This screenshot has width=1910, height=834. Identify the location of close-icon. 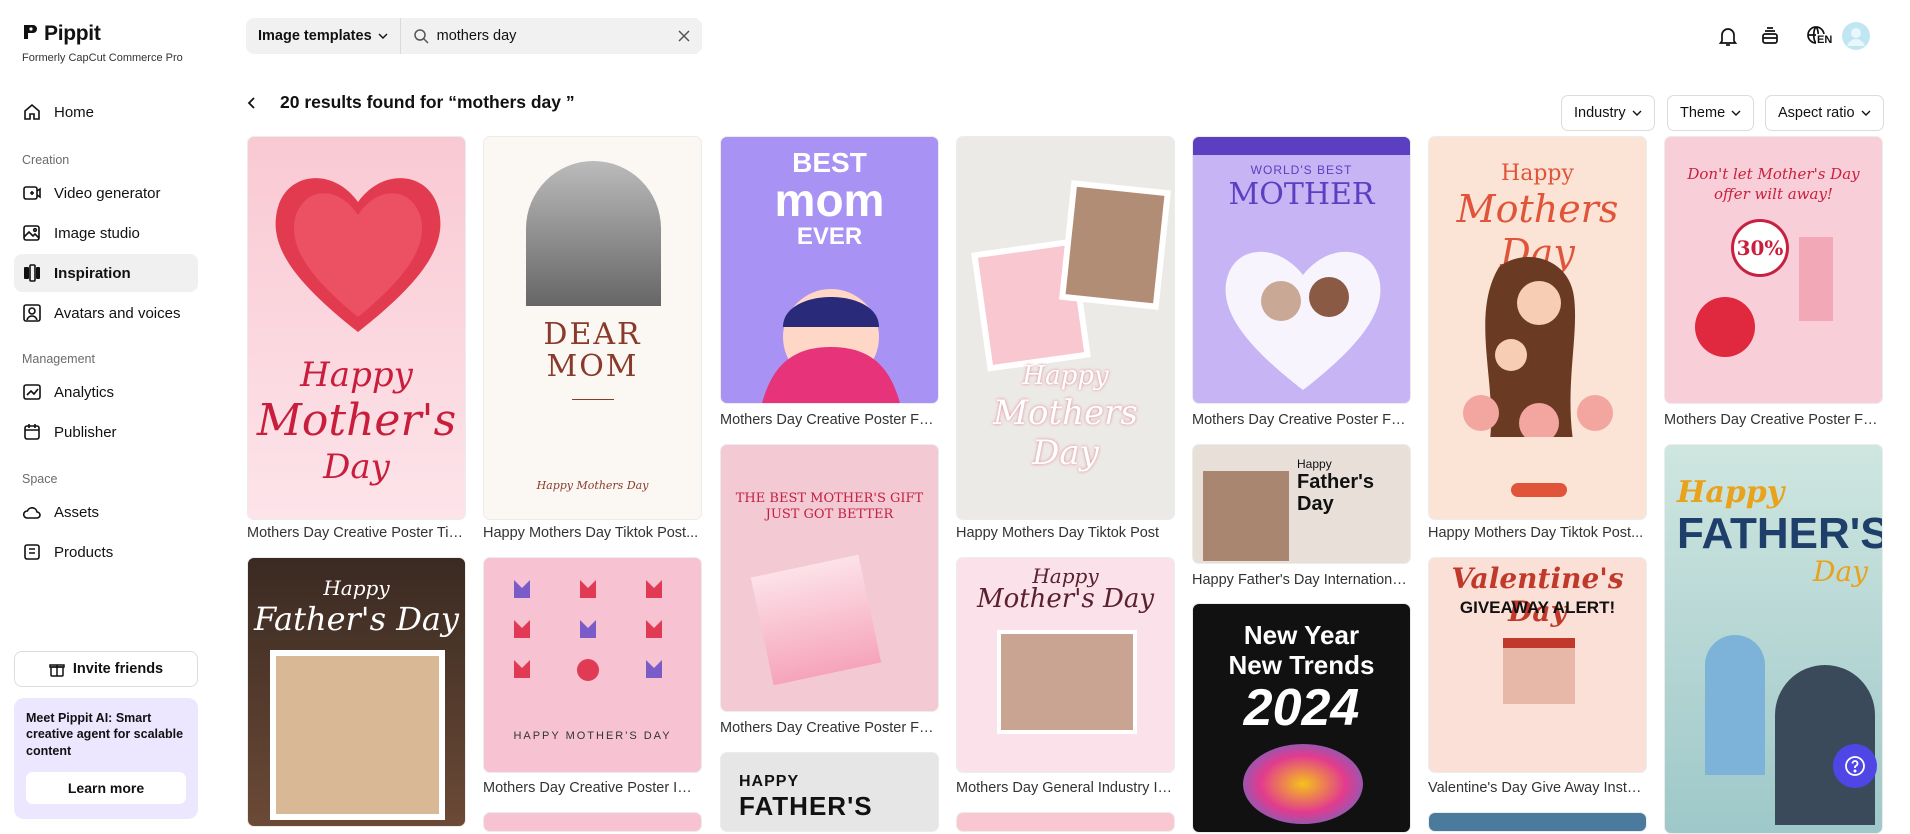
(684, 36).